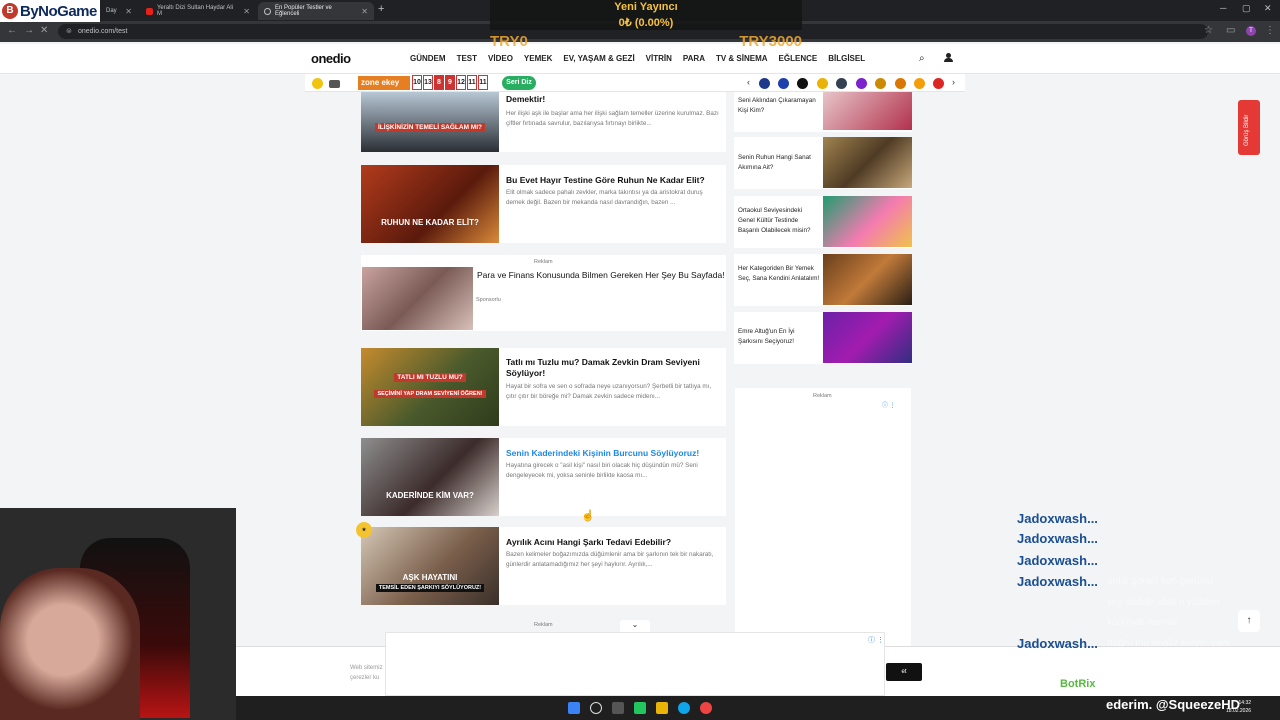 The width and height of the screenshot is (1280, 720). Describe the element at coordinates (1230, 30) in the screenshot. I see `extensions-icon: ▭` at that location.